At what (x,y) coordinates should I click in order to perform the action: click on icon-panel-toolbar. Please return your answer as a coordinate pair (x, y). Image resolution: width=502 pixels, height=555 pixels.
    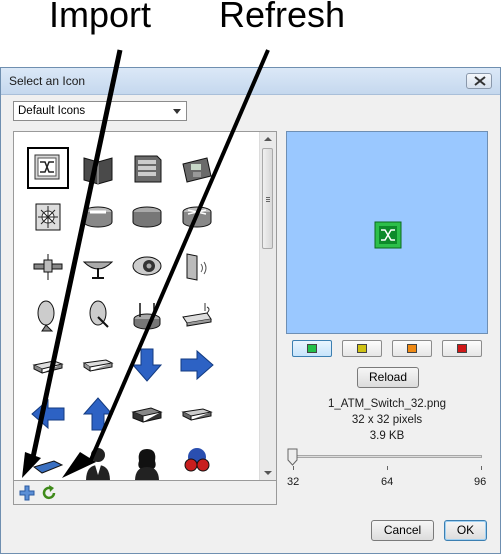
    Looking at the image, I should click on (145, 493).